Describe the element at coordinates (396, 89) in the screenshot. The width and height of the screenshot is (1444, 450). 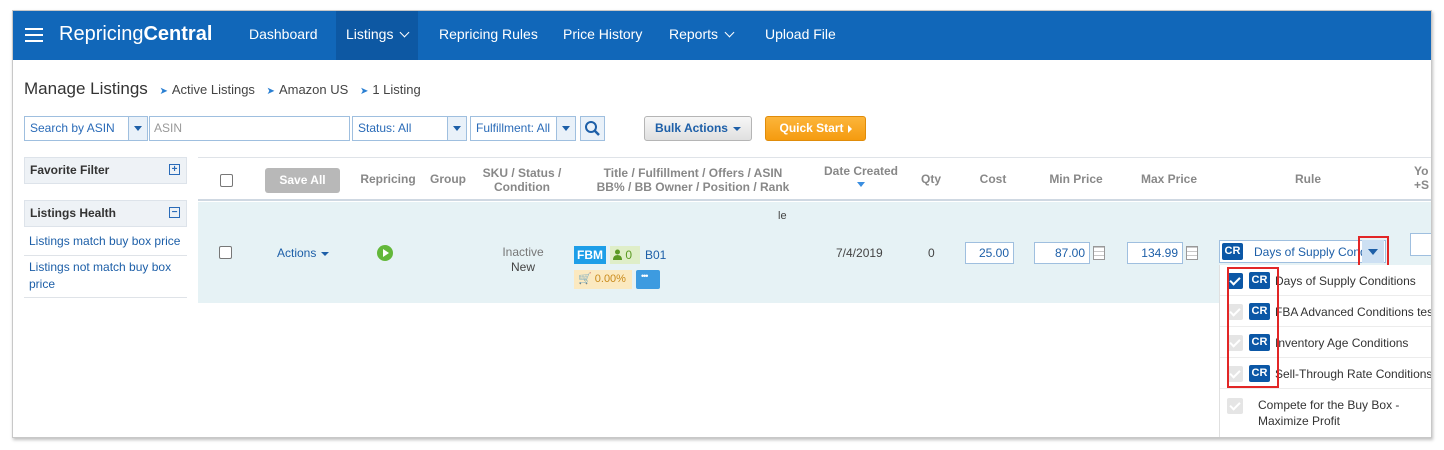
I see `breadcrumb-listing-count: 1 Listing` at that location.